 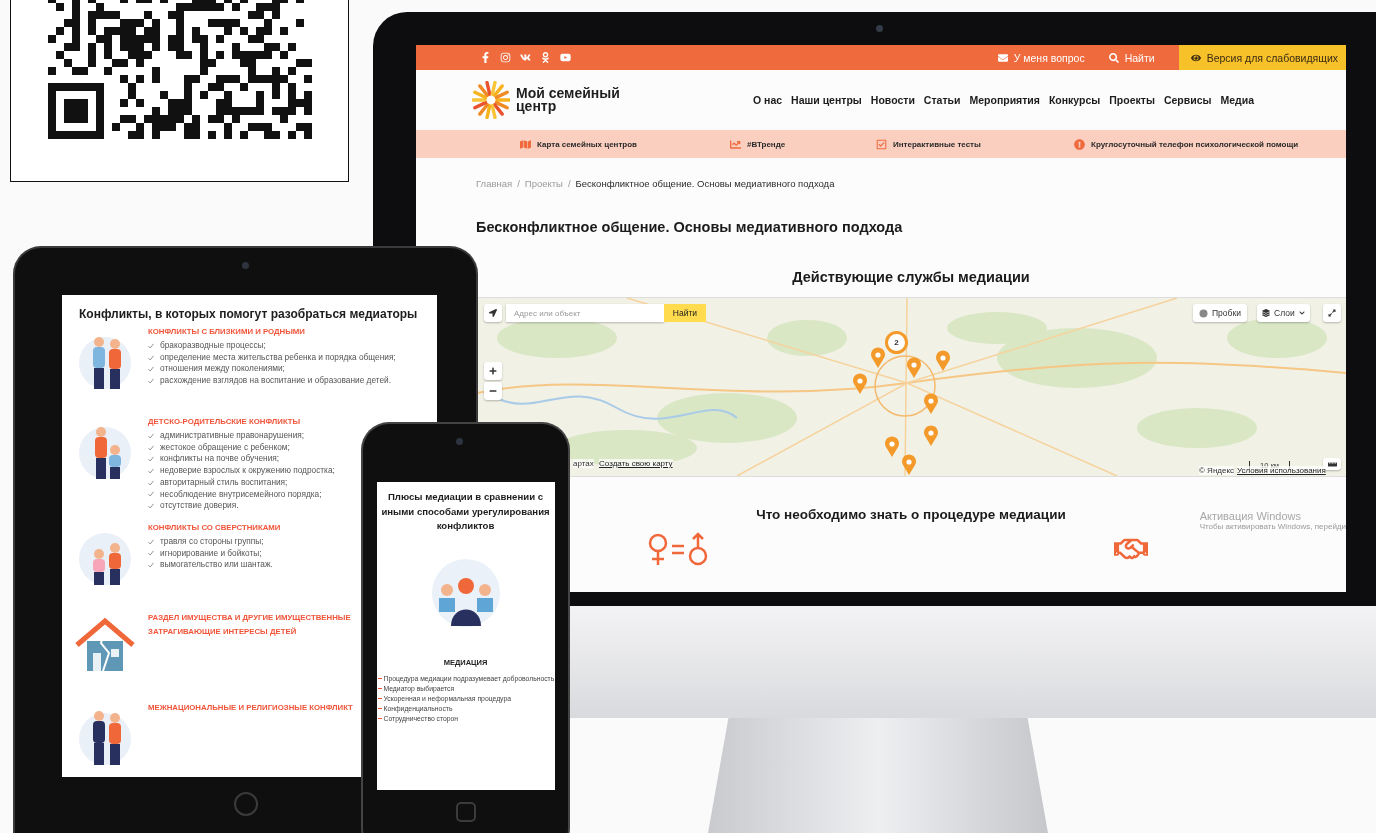 I want to click on zoom-out-button, so click(x=493, y=391).